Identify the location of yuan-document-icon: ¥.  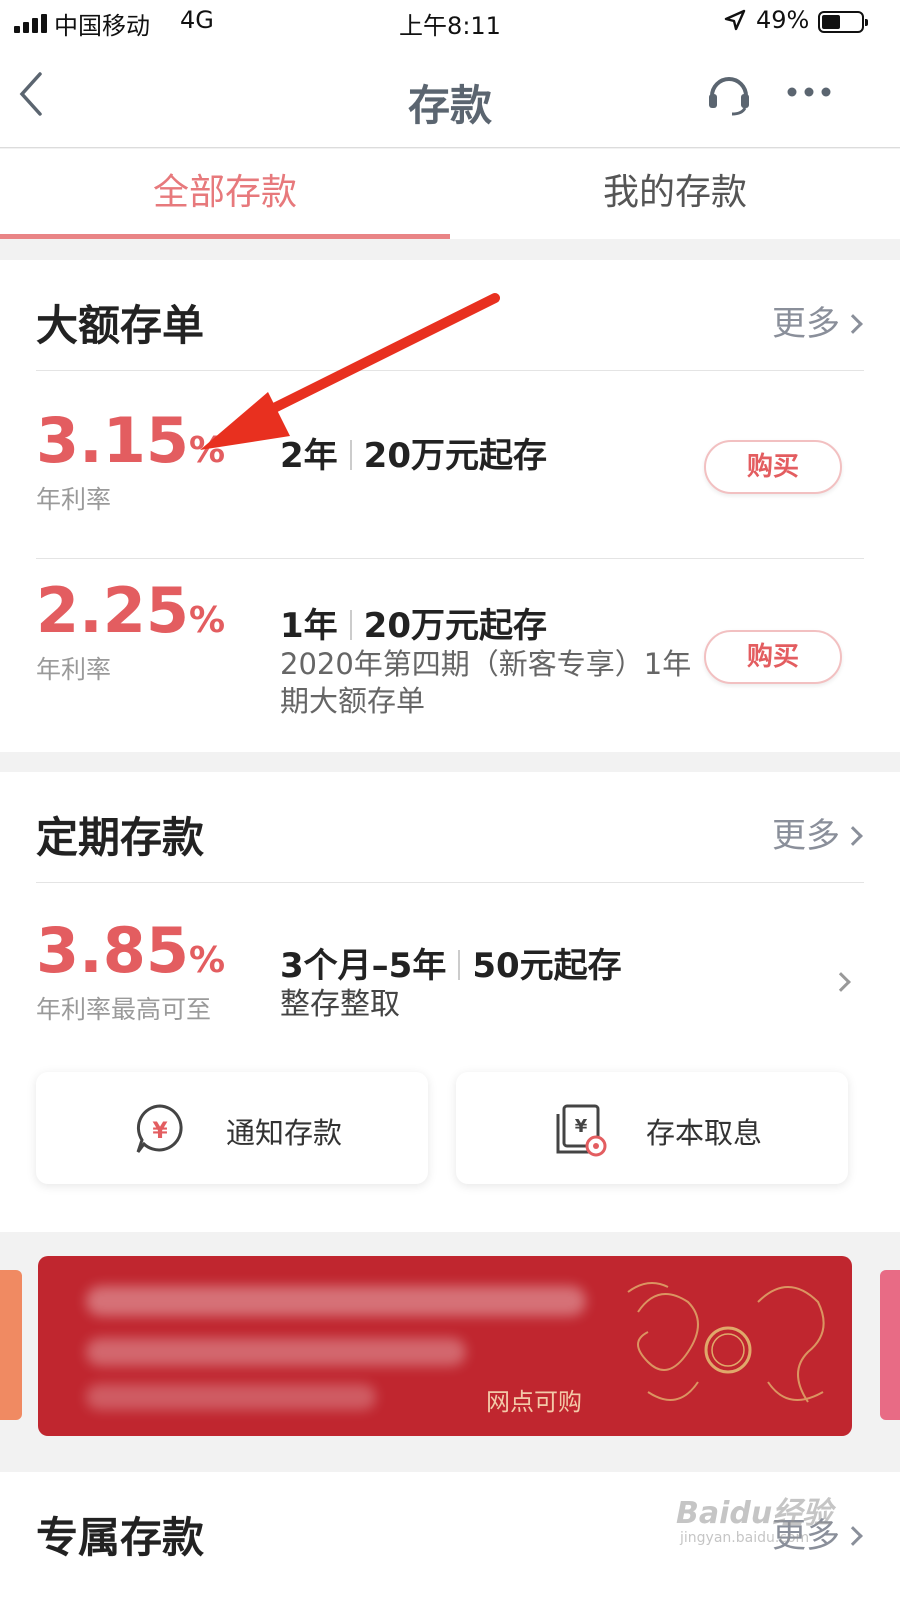
(581, 1130).